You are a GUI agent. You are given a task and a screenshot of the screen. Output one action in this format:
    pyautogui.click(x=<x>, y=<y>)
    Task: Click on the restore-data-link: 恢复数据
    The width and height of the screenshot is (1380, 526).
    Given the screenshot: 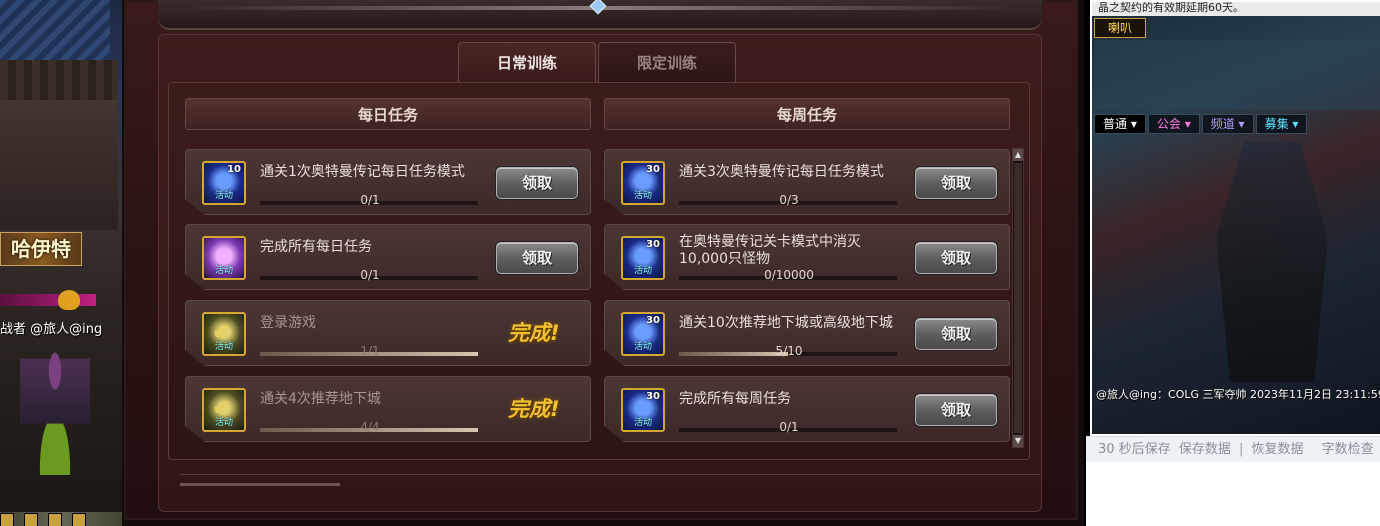 What is the action you would take?
    pyautogui.click(x=1278, y=449)
    